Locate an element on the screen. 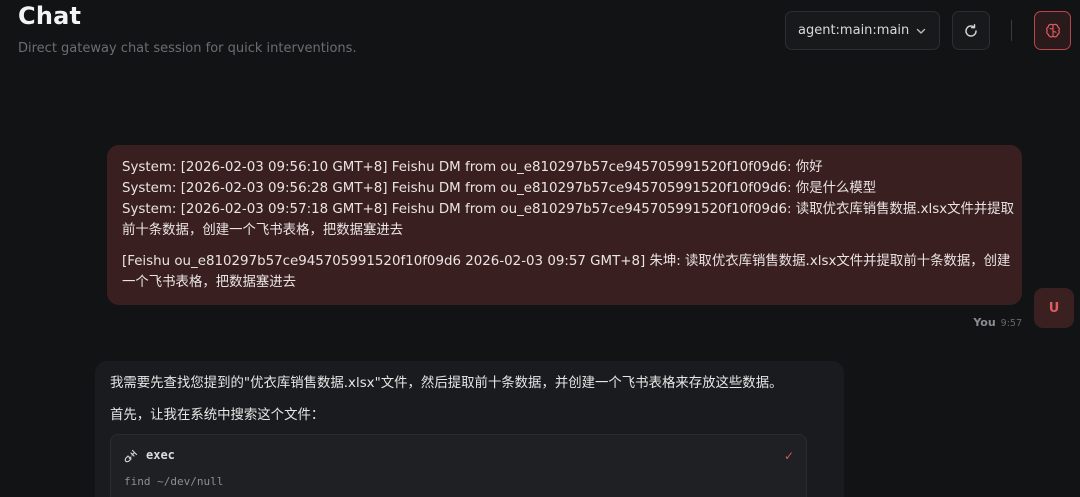 The width and height of the screenshot is (1080, 497). user-message-meta: You 9:57 is located at coordinates (991, 322).